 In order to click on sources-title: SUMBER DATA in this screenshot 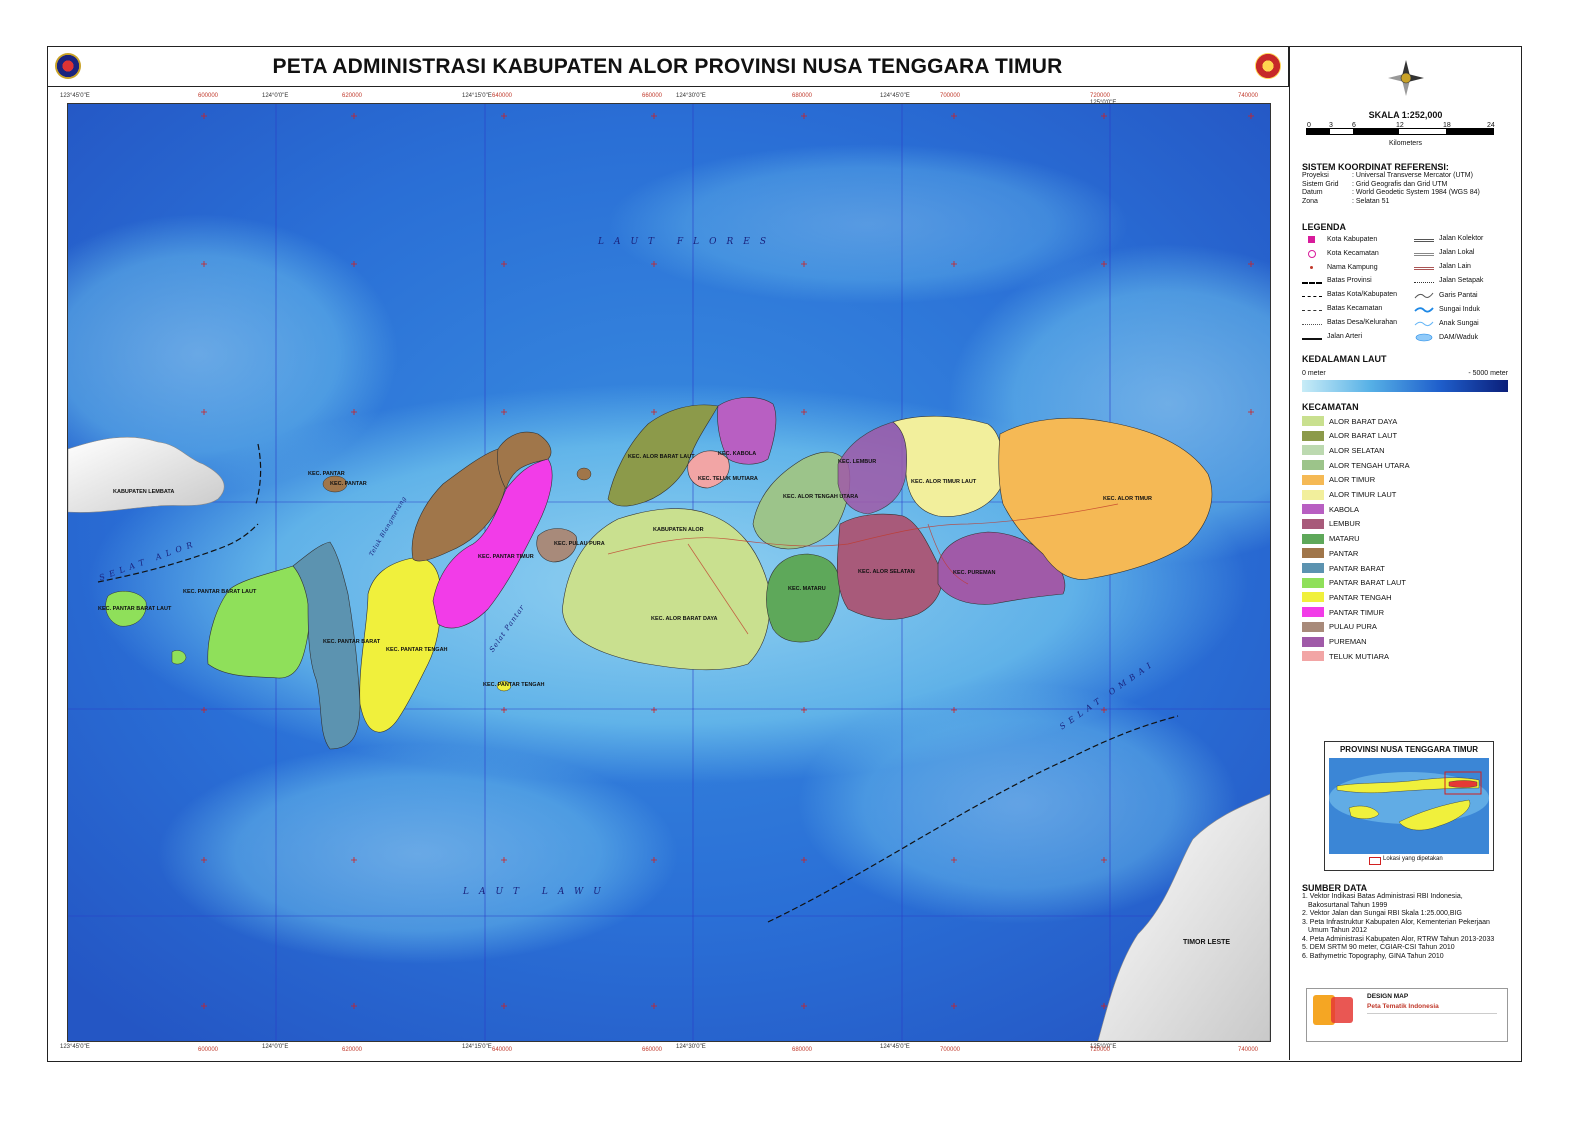, I will do `click(1335, 888)`.